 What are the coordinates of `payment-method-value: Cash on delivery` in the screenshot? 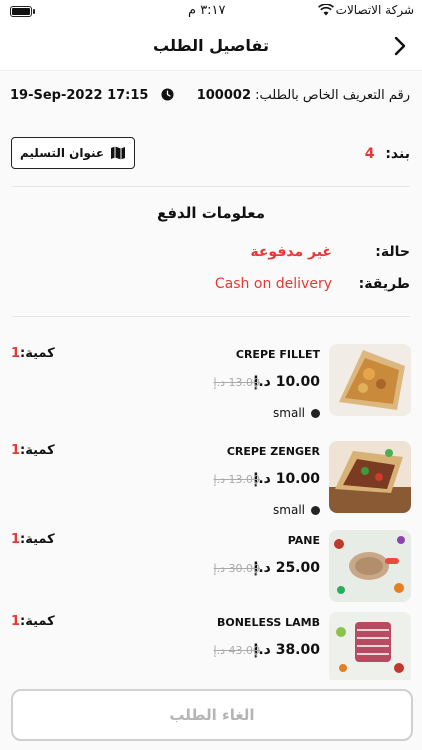 It's located at (273, 284).